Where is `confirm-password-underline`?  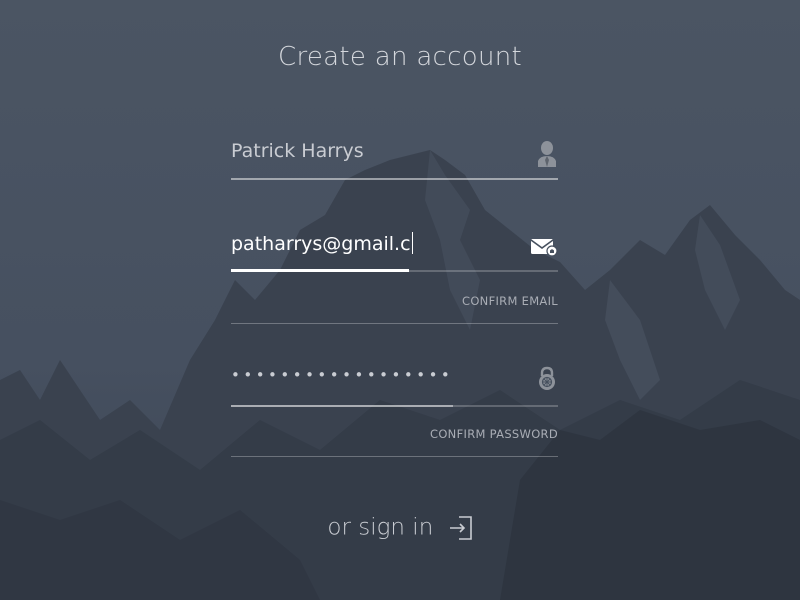 confirm-password-underline is located at coordinates (394, 456).